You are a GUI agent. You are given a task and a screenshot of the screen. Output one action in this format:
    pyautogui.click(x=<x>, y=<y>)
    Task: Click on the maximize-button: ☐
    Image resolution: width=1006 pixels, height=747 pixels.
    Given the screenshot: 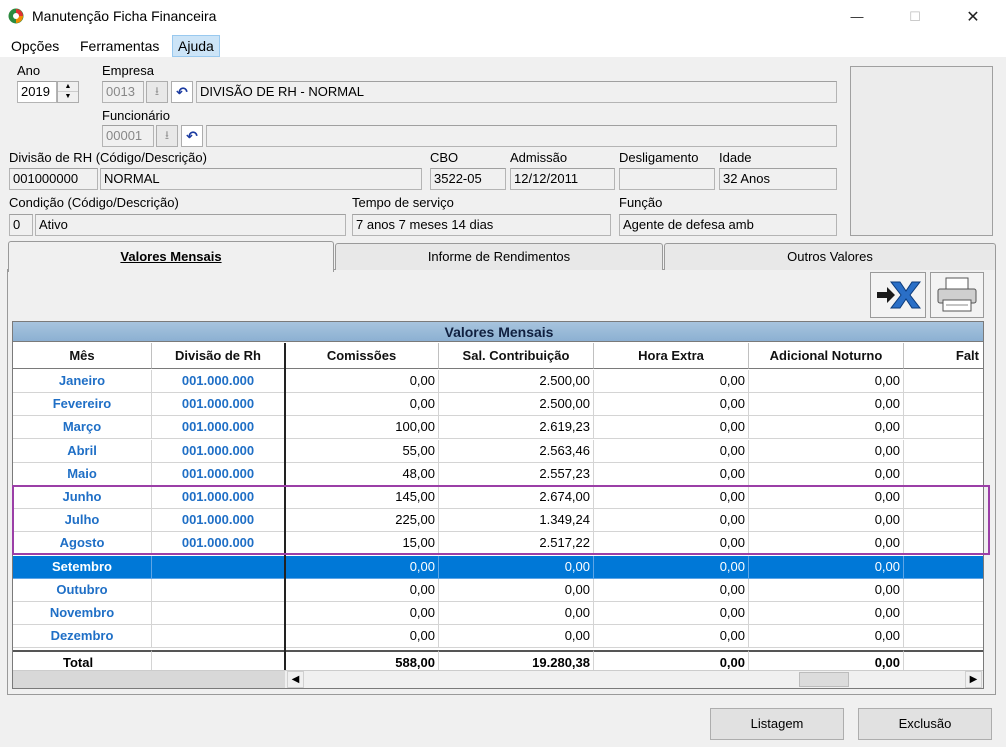 What is the action you would take?
    pyautogui.click(x=915, y=16)
    